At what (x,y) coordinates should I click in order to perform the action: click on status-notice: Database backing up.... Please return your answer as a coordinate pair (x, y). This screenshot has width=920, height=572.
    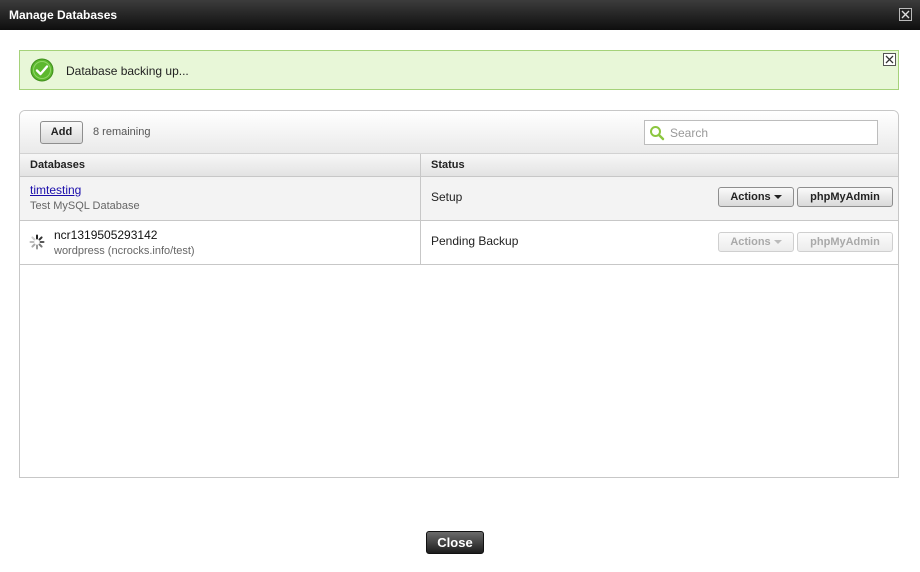
    Looking at the image, I should click on (459, 70).